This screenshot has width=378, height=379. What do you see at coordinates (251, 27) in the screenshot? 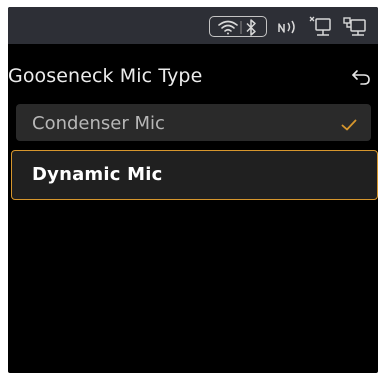
I see `bluetooth-icon` at bounding box center [251, 27].